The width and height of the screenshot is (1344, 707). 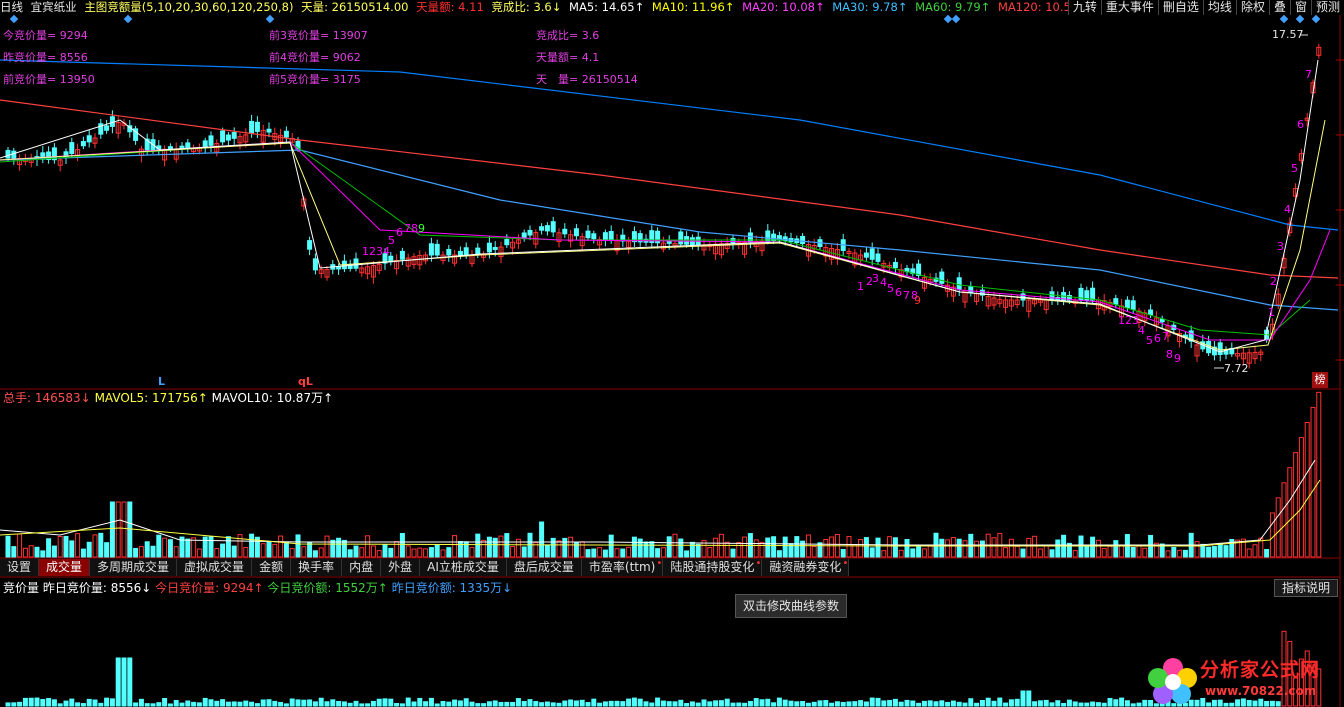 I want to click on tab-7: 外盘, so click(x=401, y=567).